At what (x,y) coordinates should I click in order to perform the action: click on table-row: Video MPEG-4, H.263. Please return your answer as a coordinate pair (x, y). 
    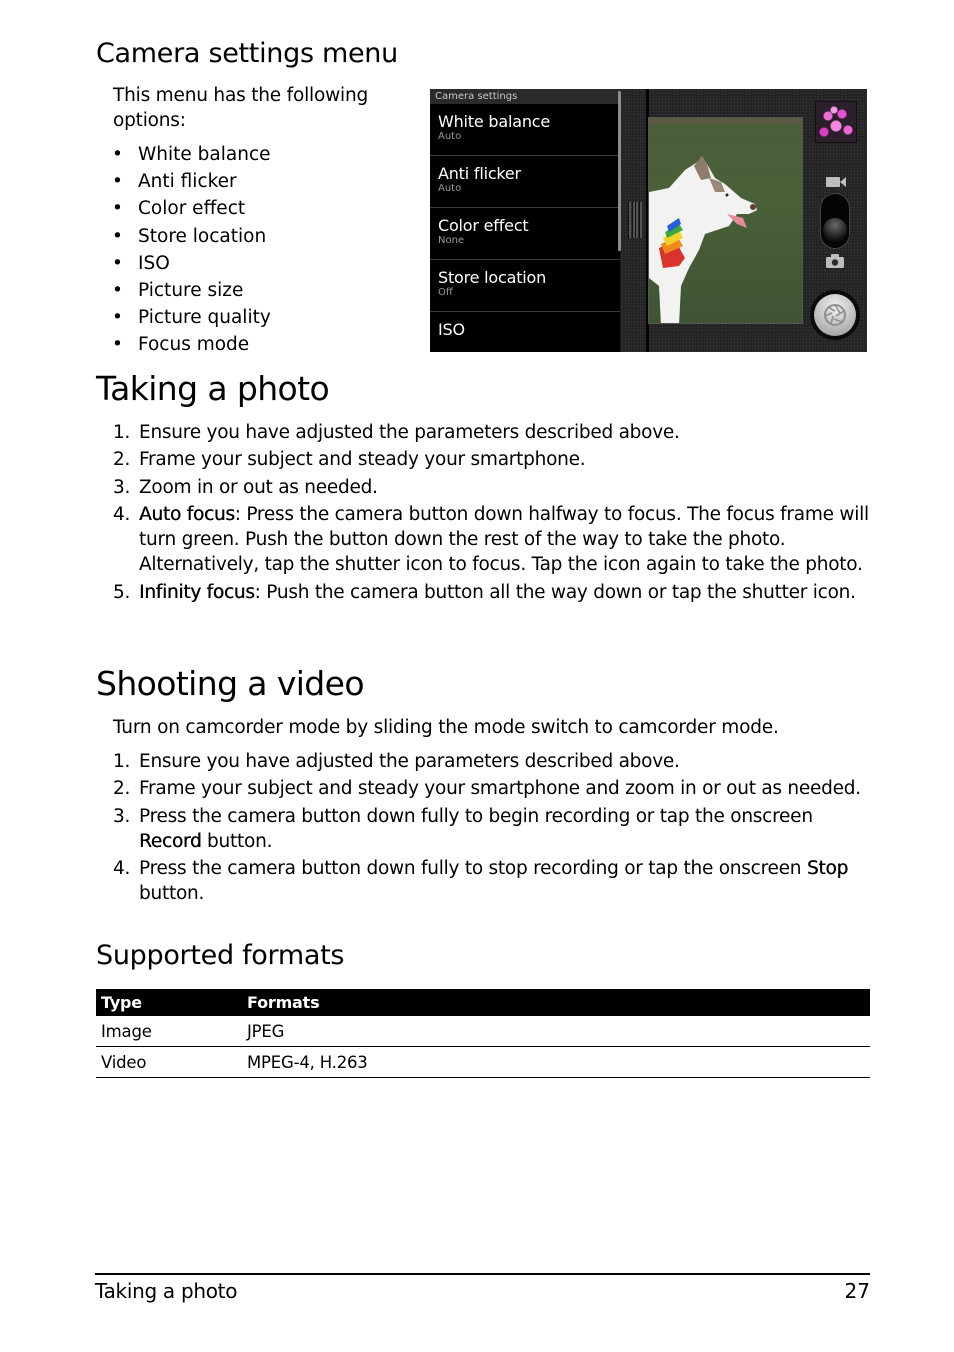
    Looking at the image, I should click on (483, 1062).